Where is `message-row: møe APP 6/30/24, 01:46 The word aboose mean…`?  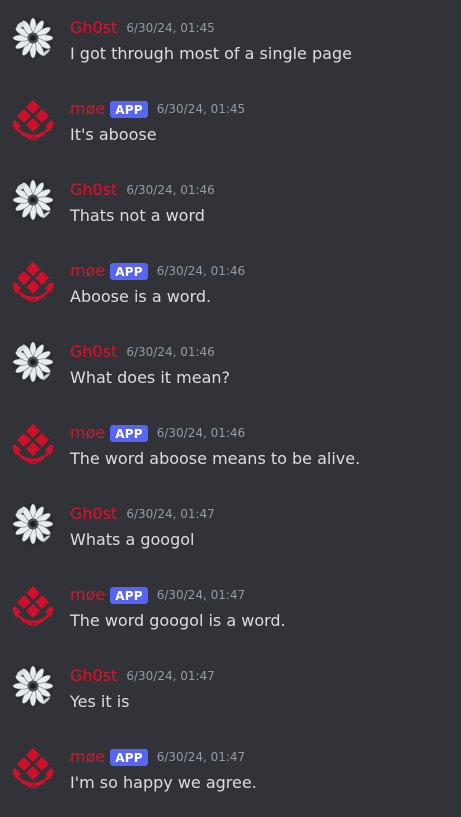
message-row: møe APP 6/30/24, 01:46 The word aboose mean… is located at coordinates (230, 457).